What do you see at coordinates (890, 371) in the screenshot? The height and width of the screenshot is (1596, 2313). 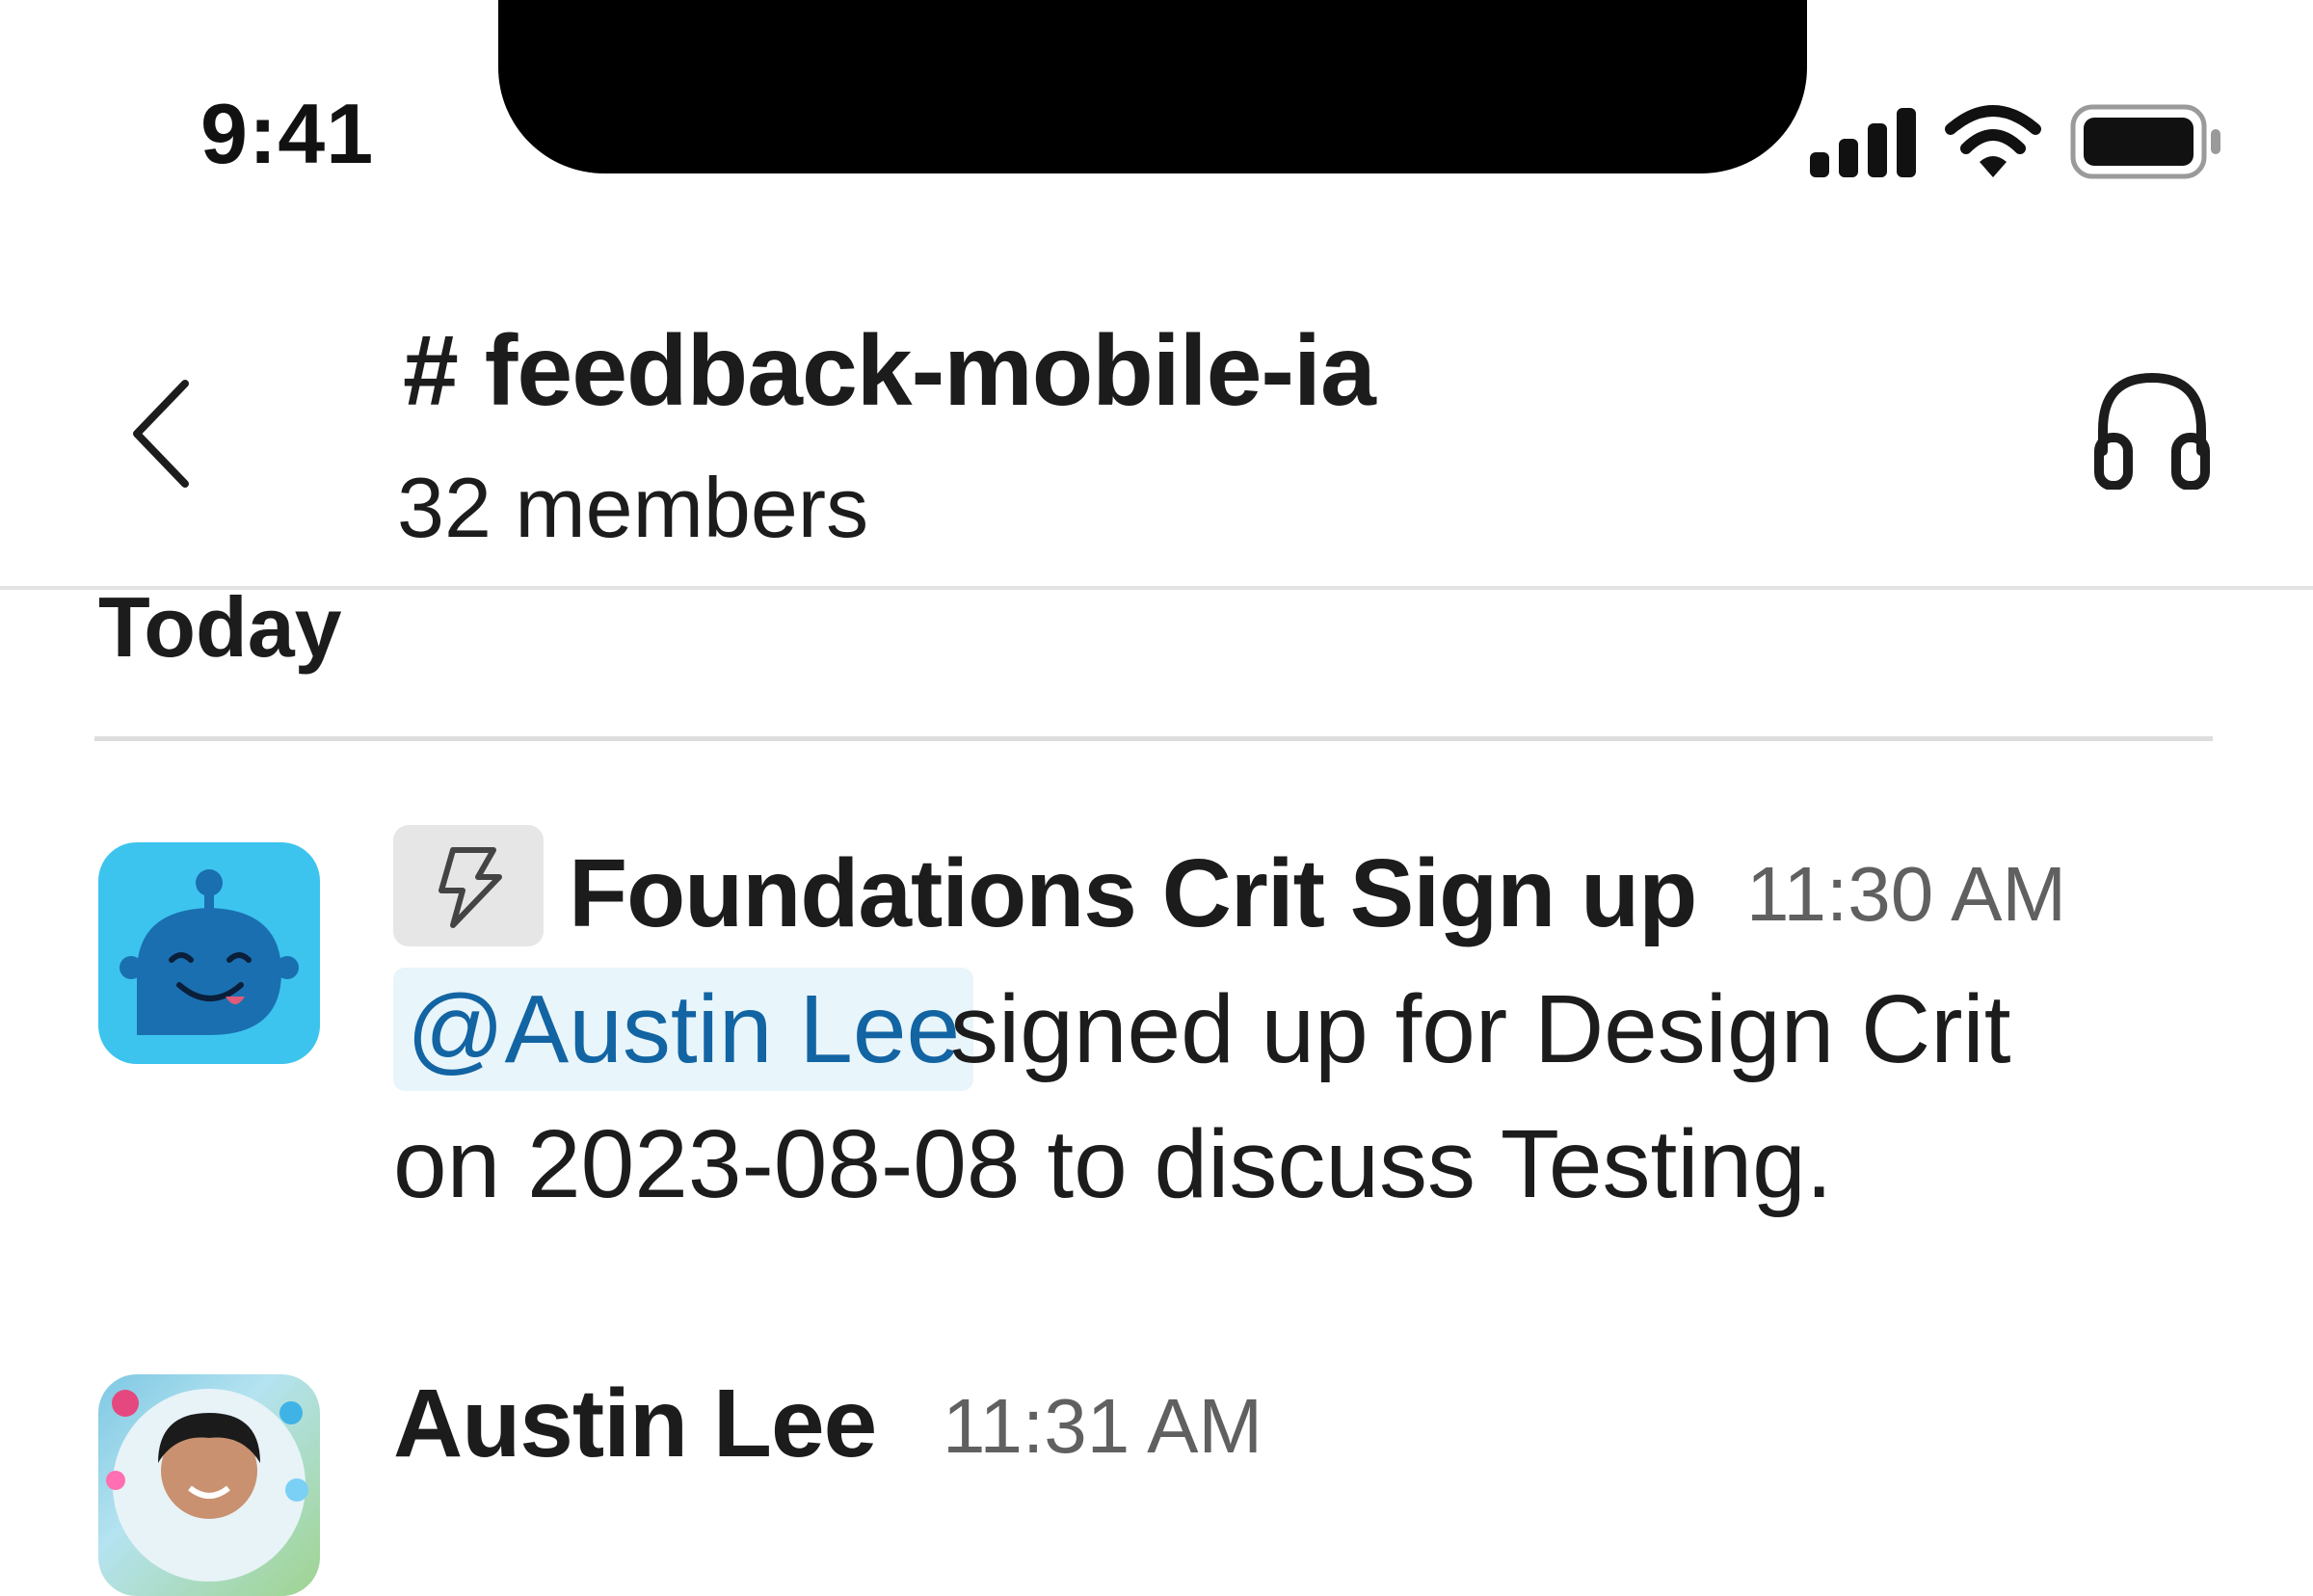 I see `channel-title: # feedback-mobile-ia` at bounding box center [890, 371].